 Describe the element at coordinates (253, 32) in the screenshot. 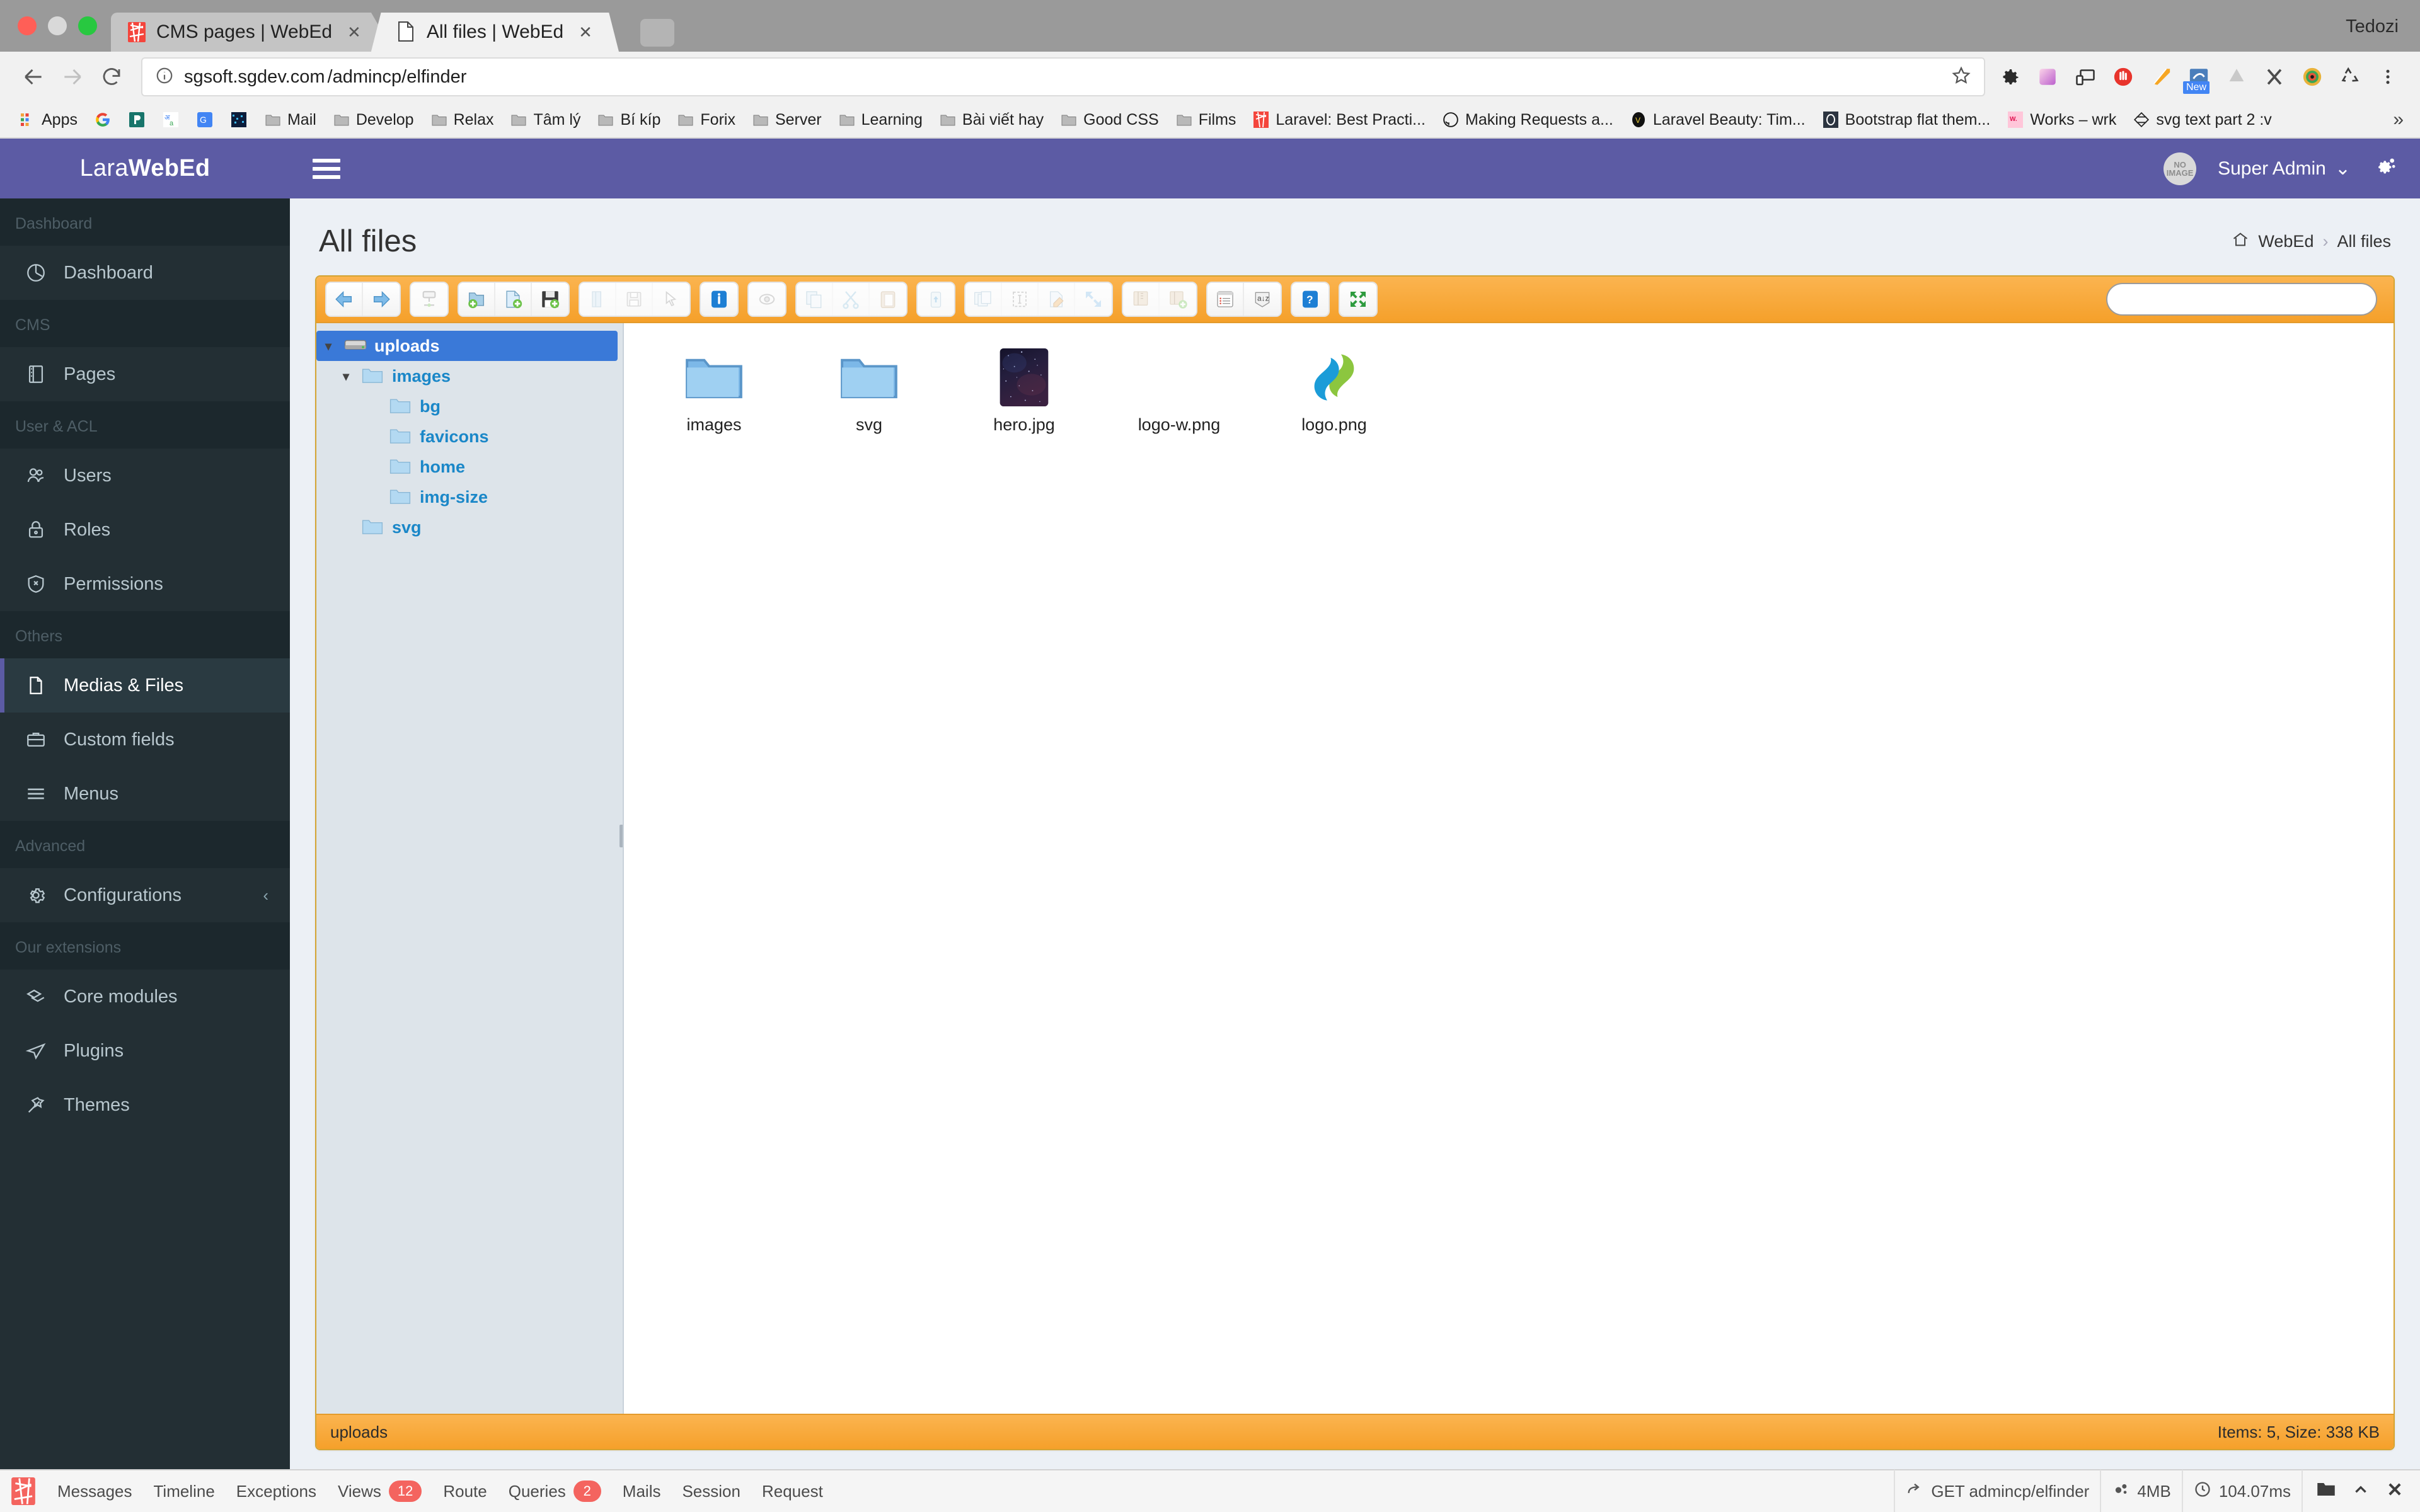

I see `browser-tab-cms-pages: CMS pages | WebEd ✕` at that location.